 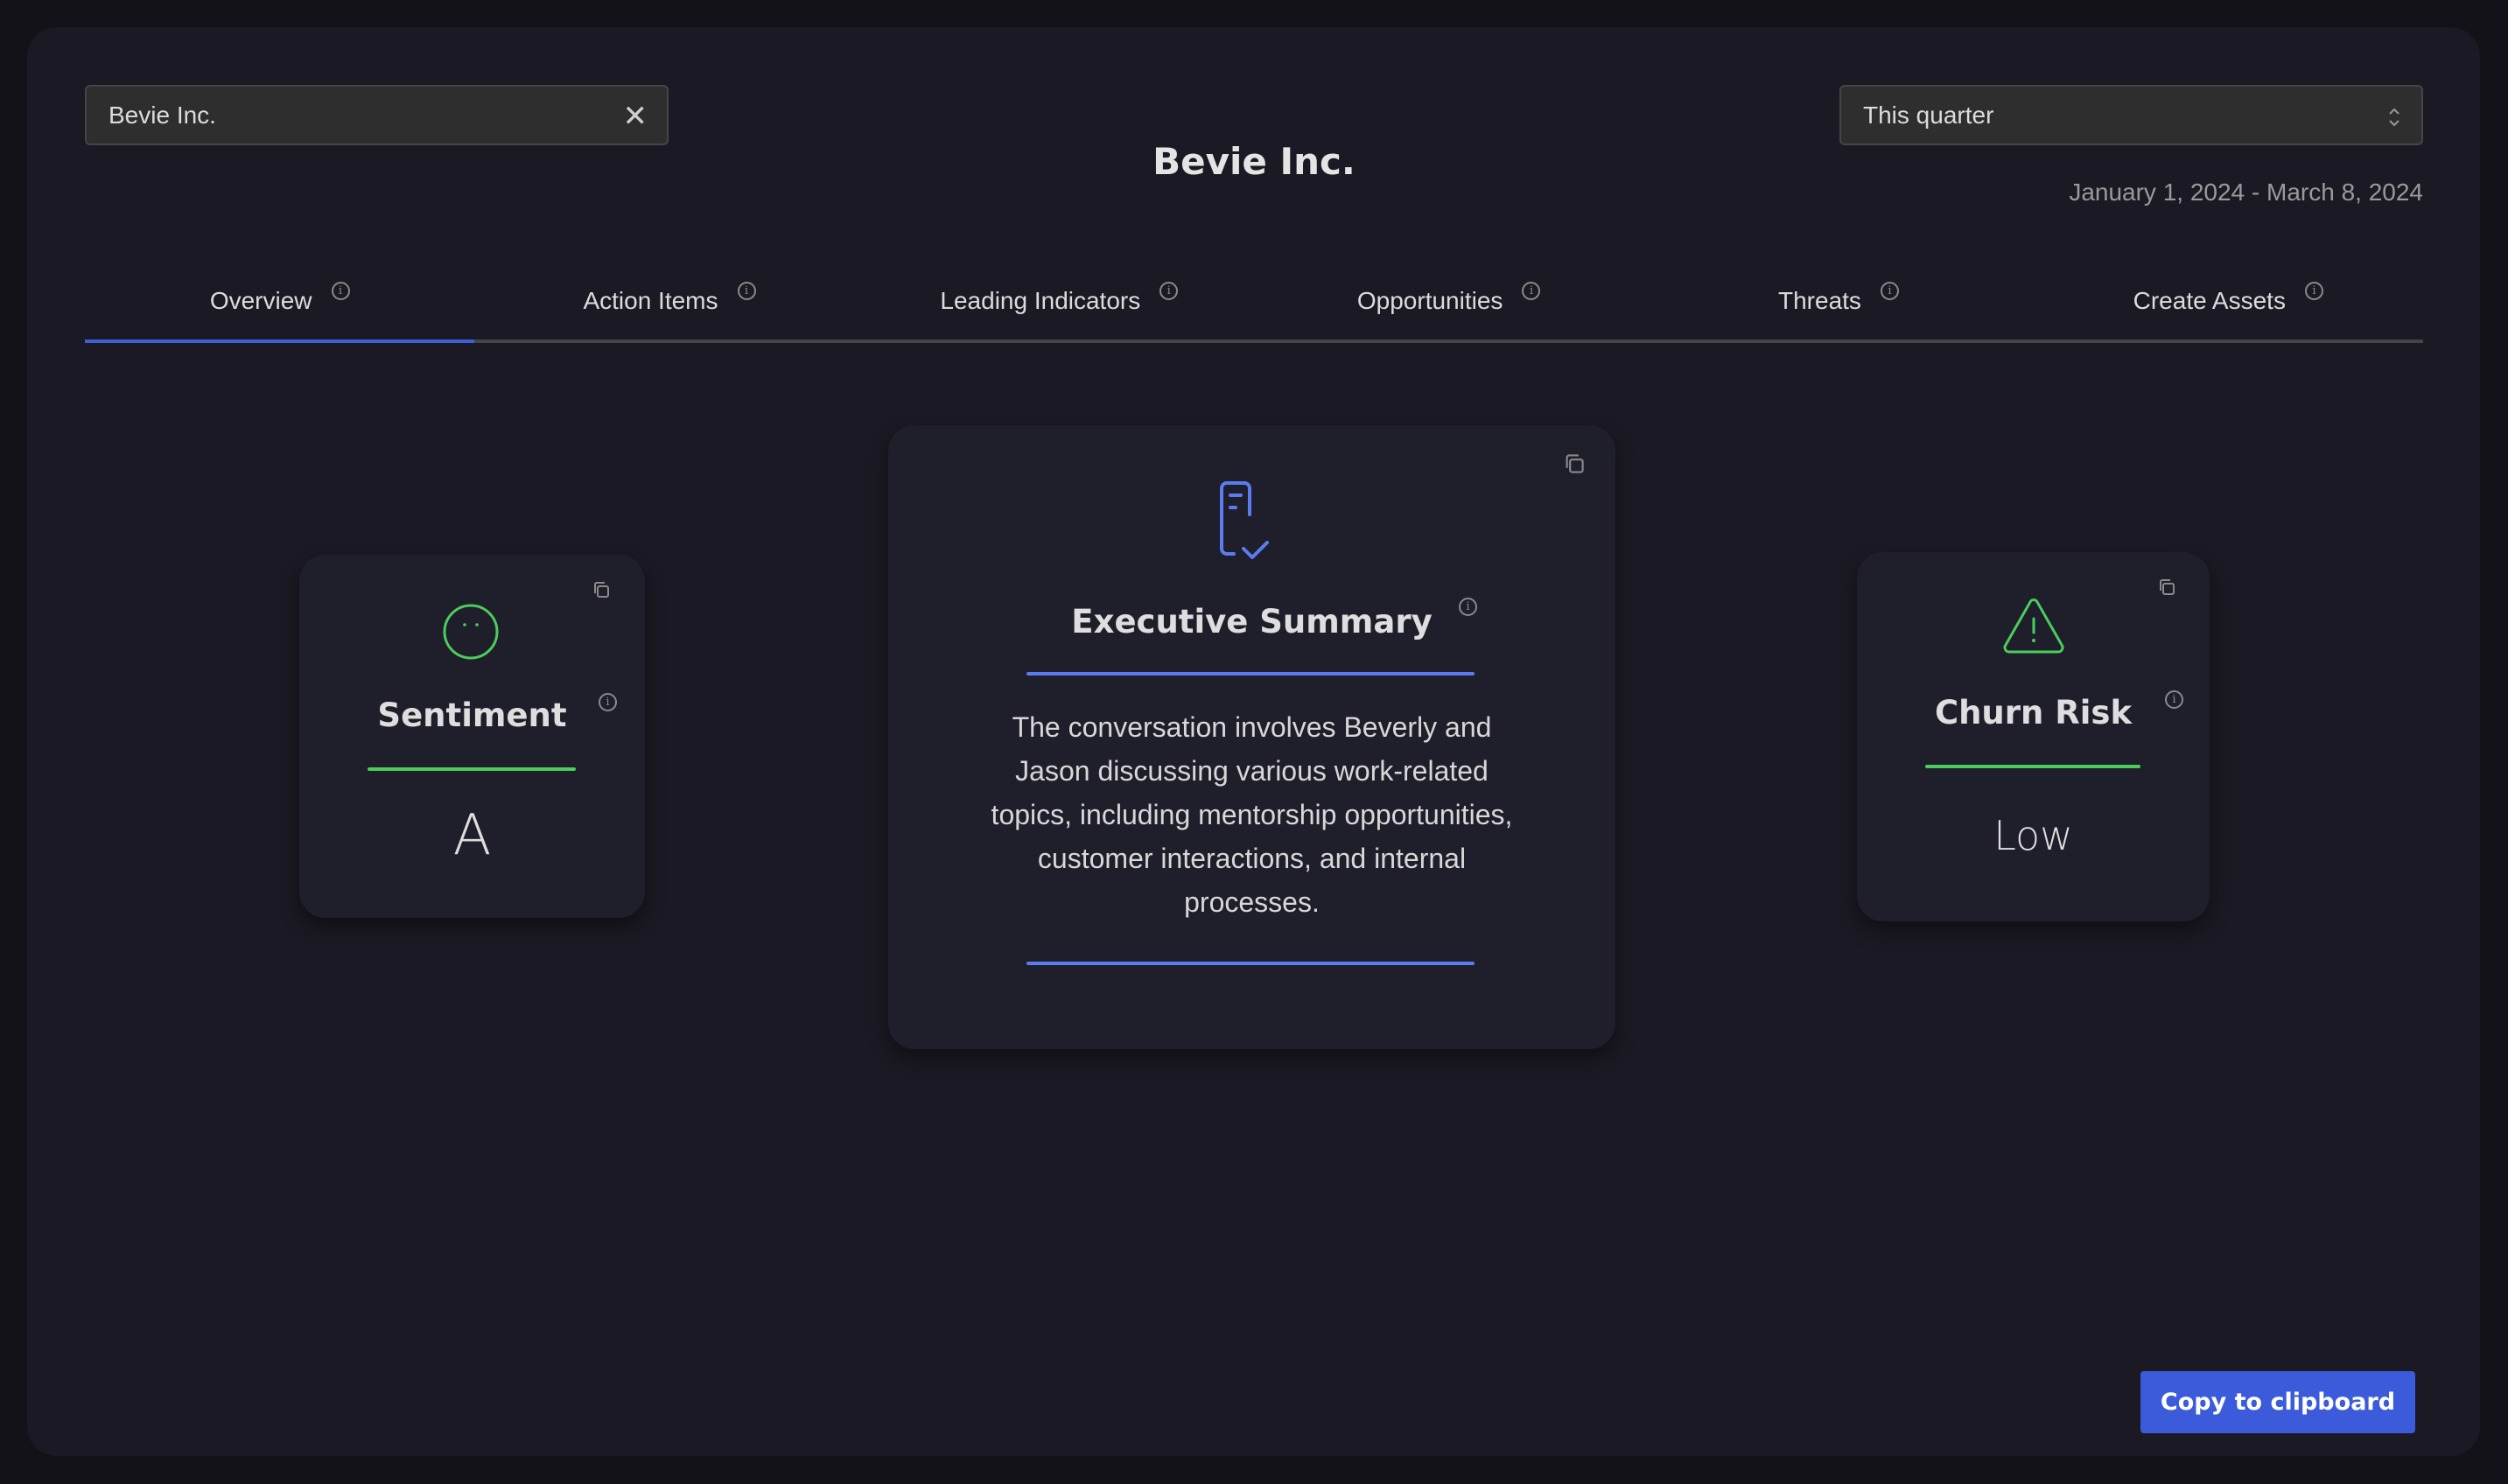 I want to click on tab-label: Threats, so click(x=1820, y=300).